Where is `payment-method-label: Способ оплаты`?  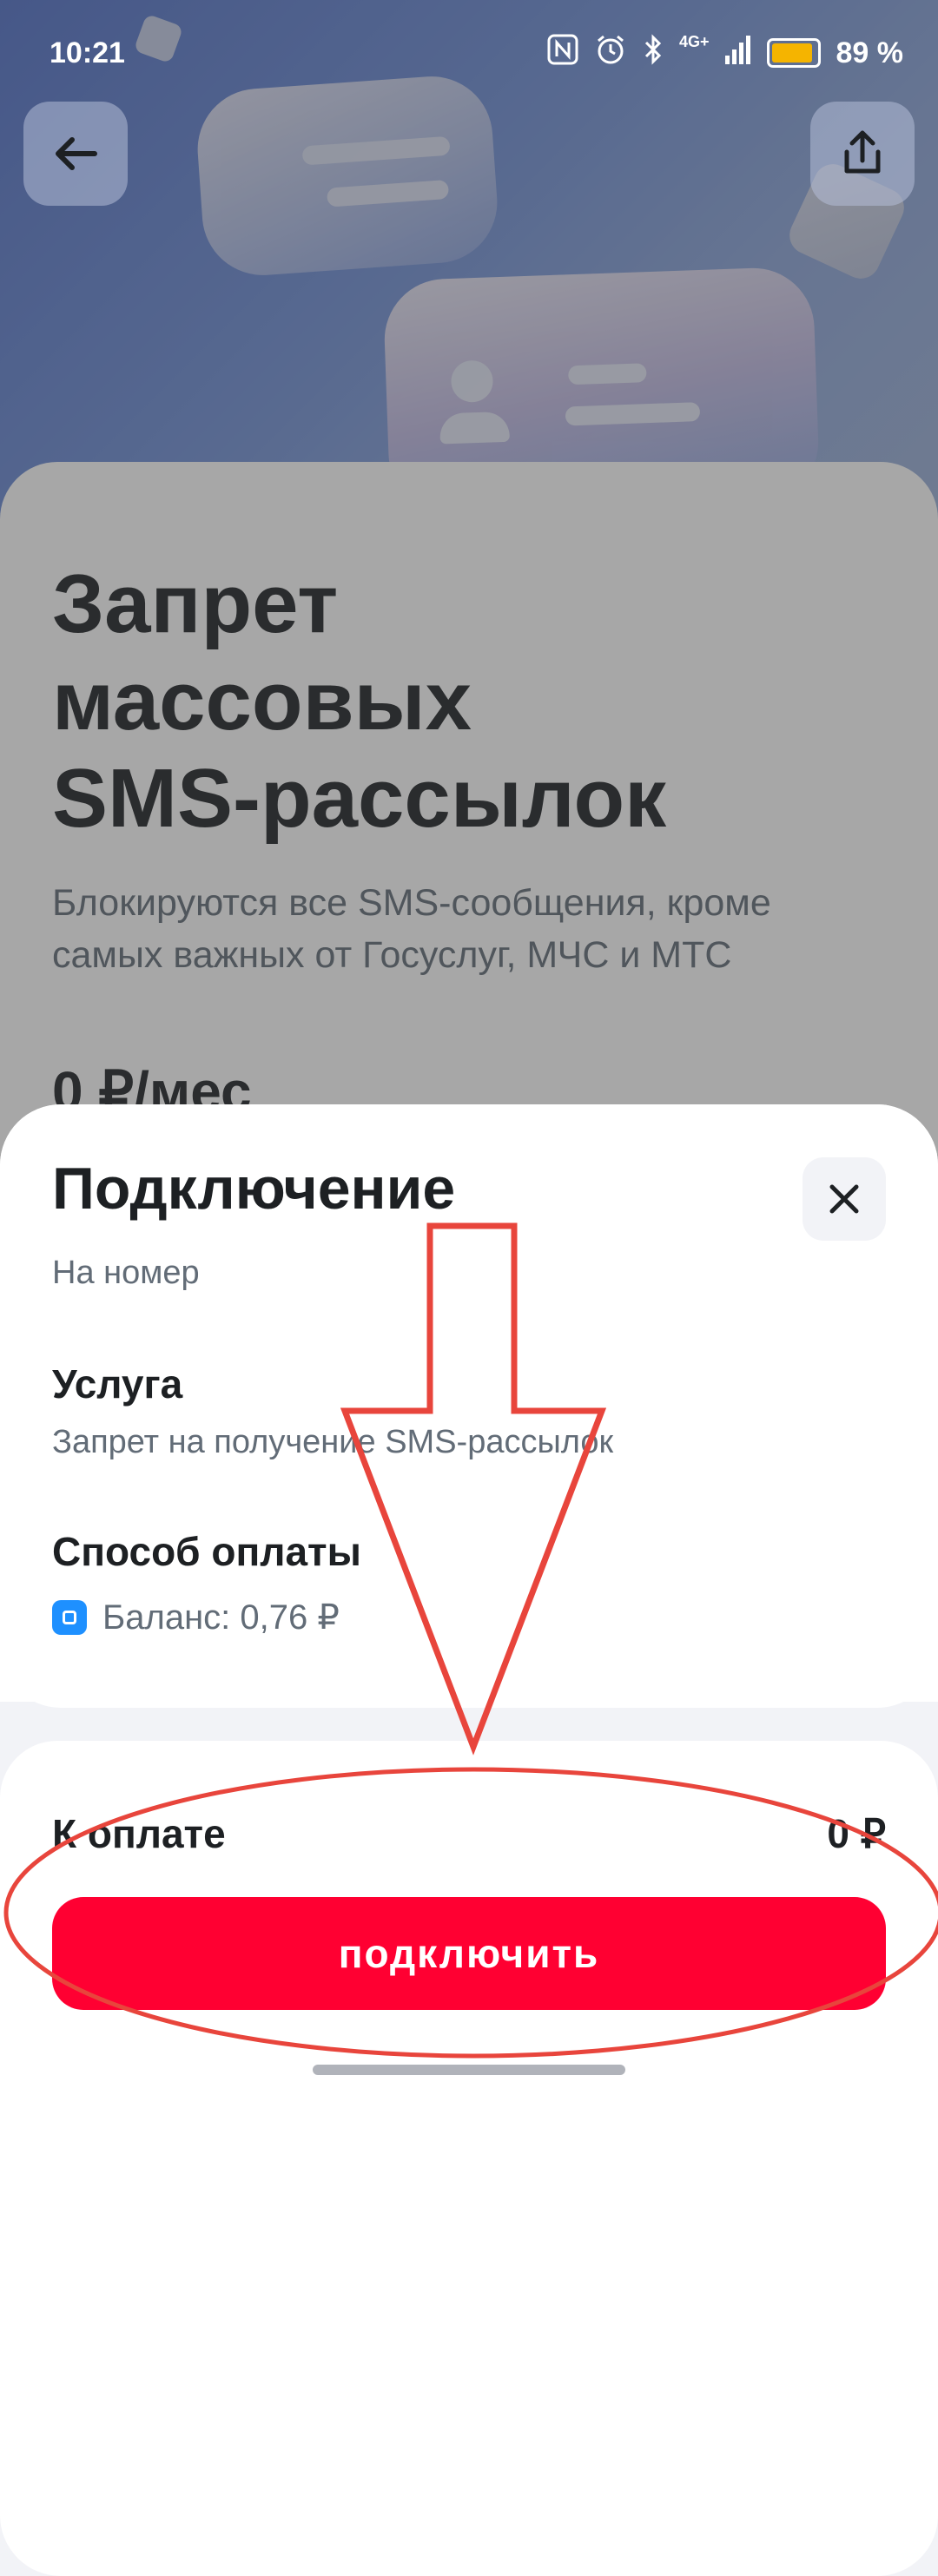 payment-method-label: Способ оплаты is located at coordinates (206, 1551).